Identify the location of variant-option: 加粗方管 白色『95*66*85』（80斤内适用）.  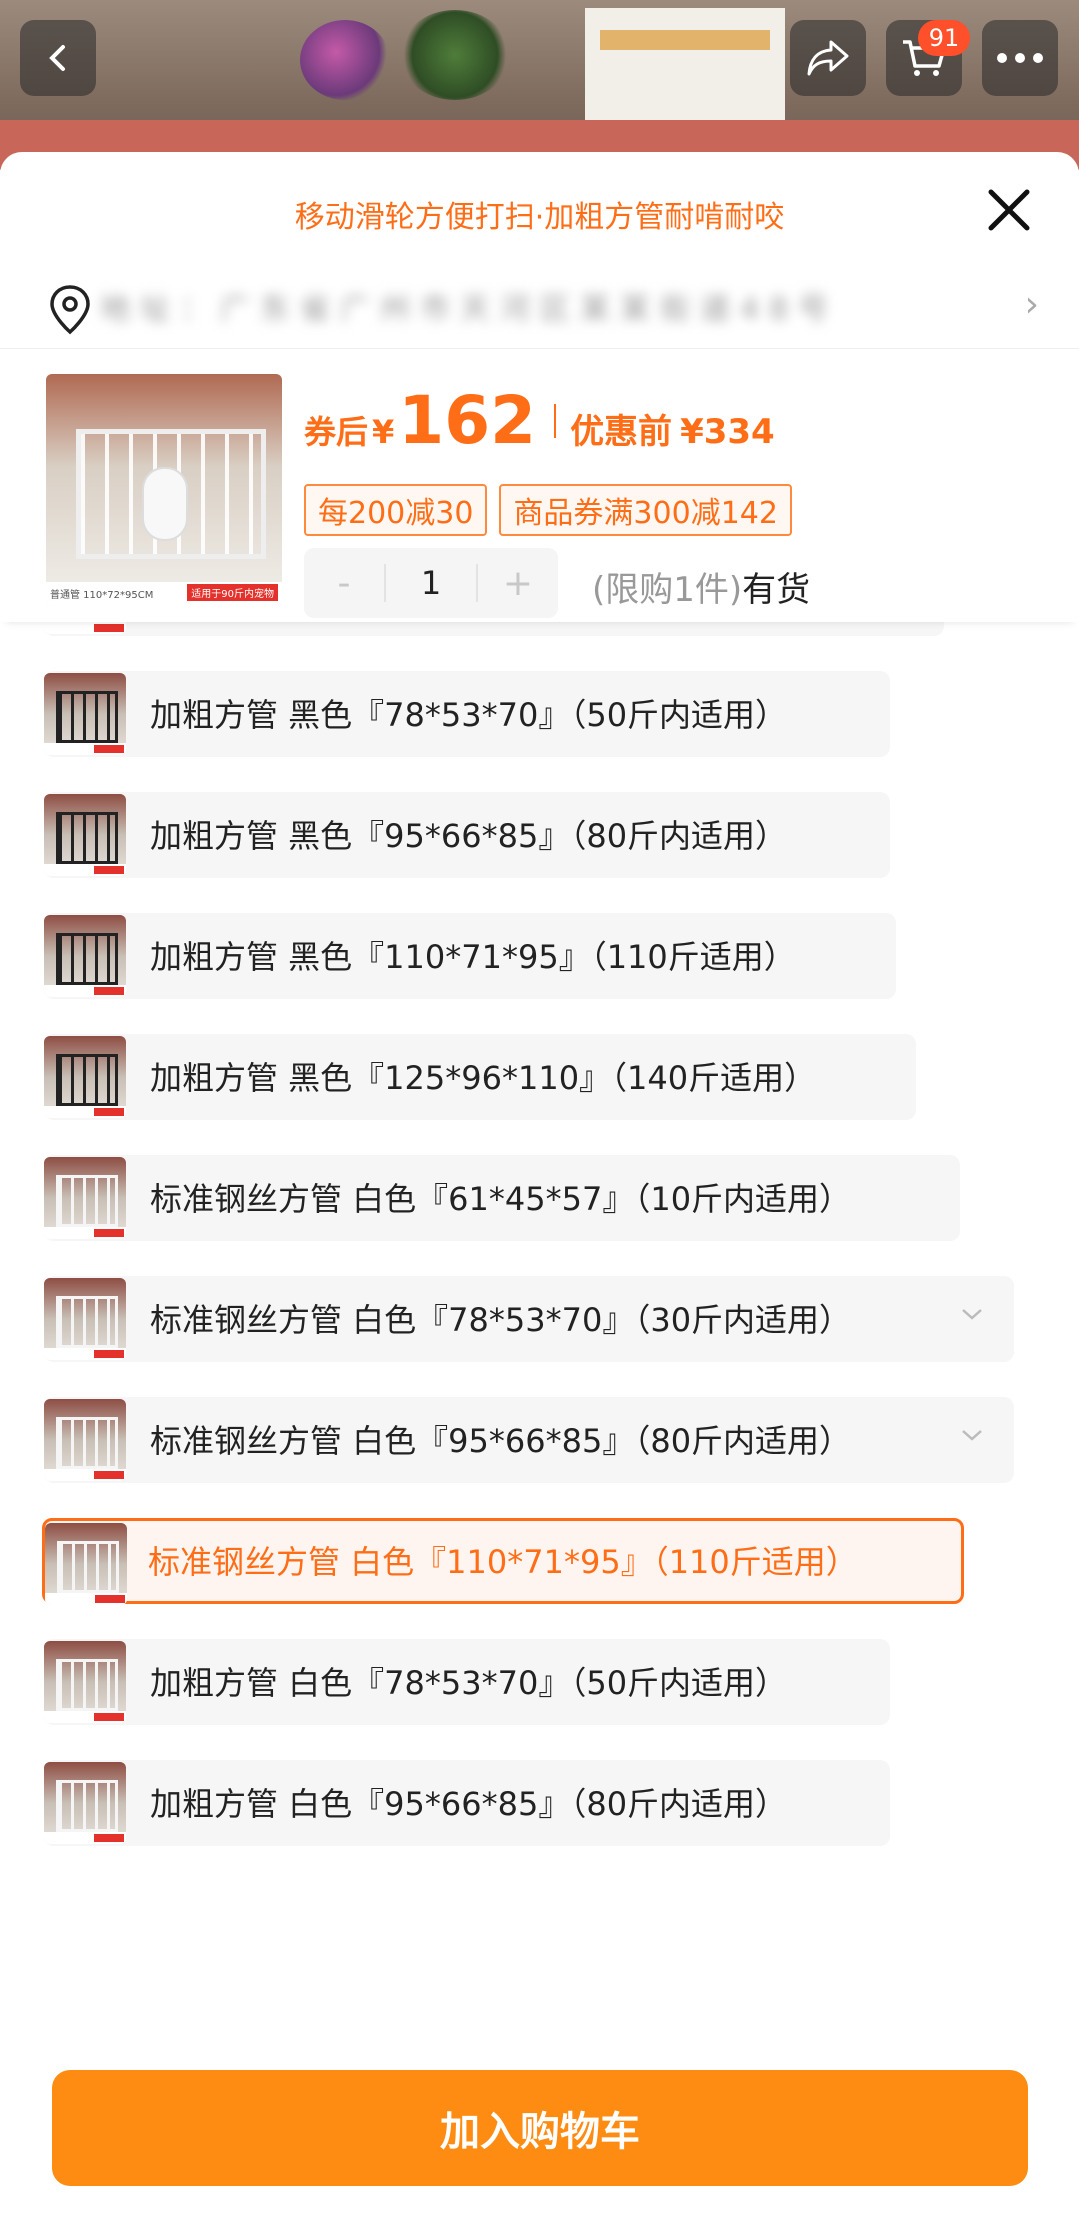
(467, 1803).